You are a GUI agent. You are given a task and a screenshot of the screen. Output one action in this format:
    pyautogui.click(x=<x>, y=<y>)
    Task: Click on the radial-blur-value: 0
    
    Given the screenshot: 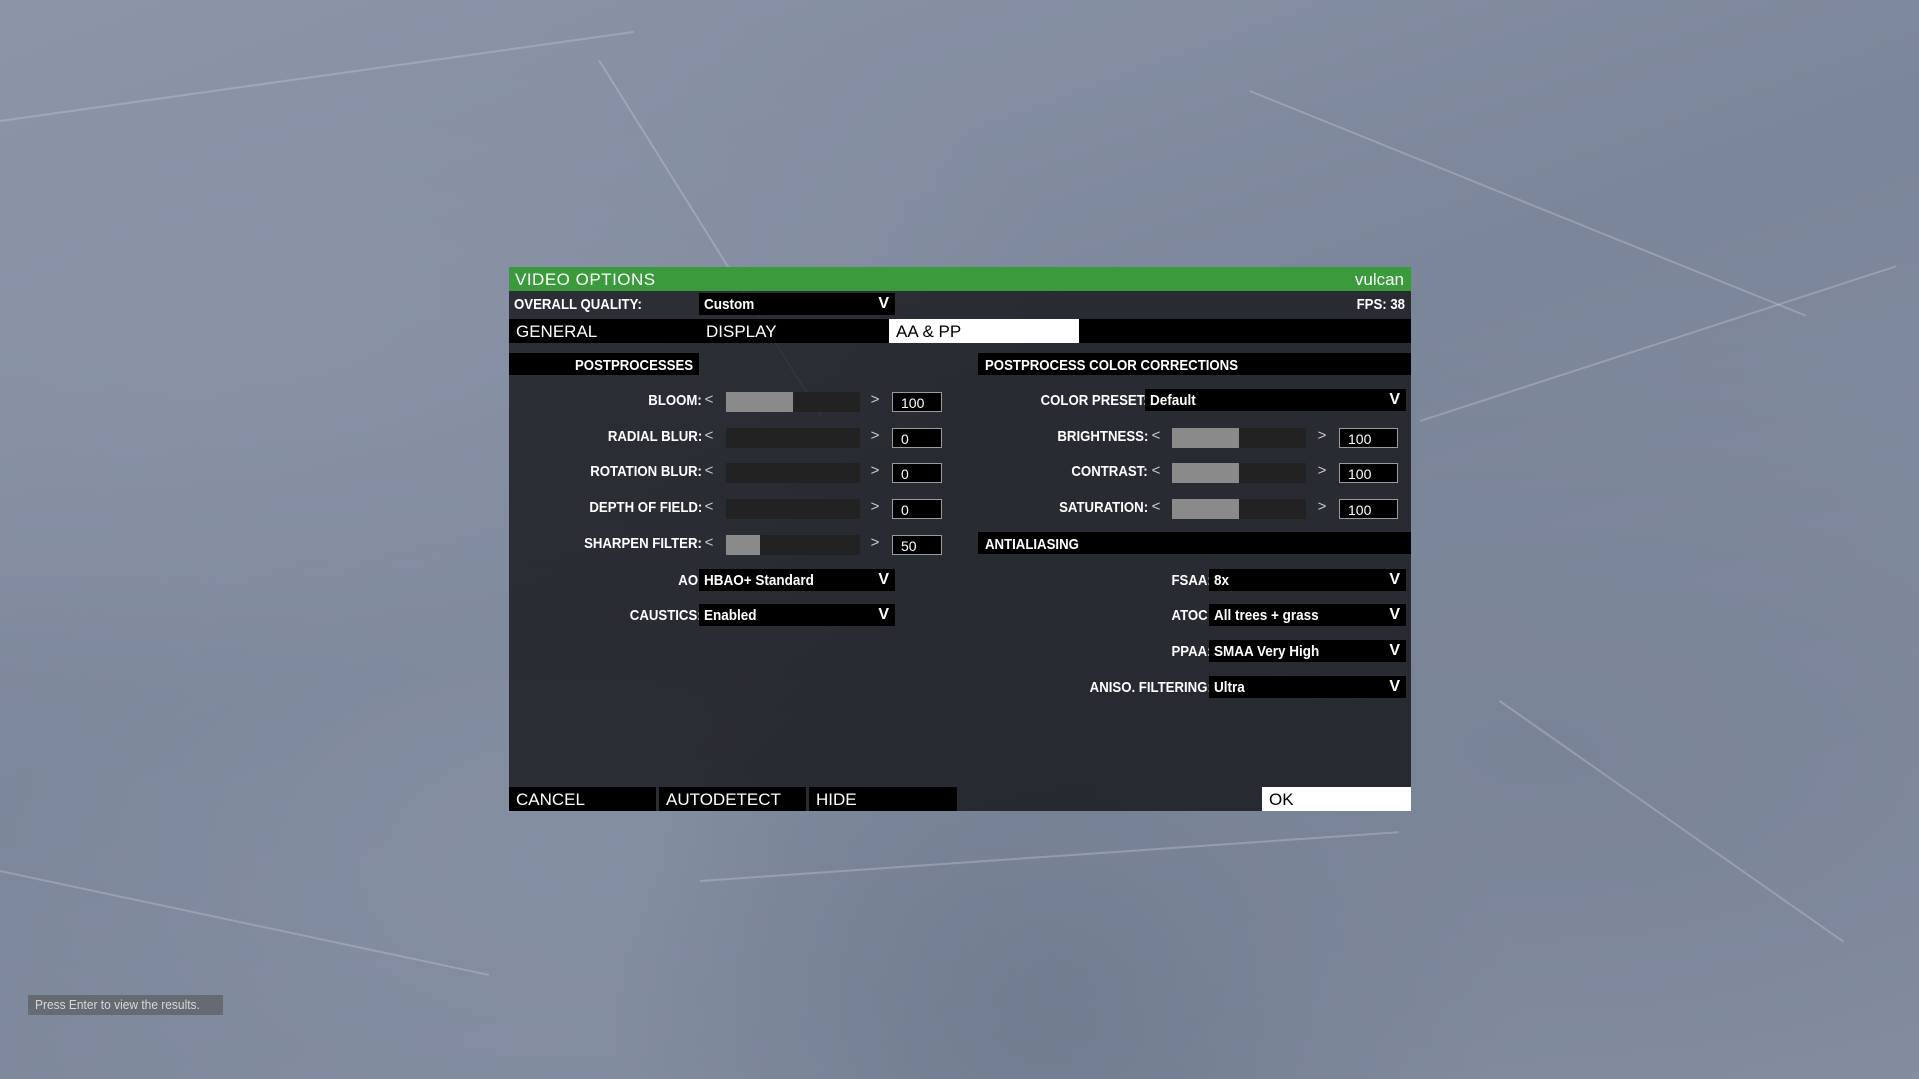 What is the action you would take?
    pyautogui.click(x=905, y=439)
    